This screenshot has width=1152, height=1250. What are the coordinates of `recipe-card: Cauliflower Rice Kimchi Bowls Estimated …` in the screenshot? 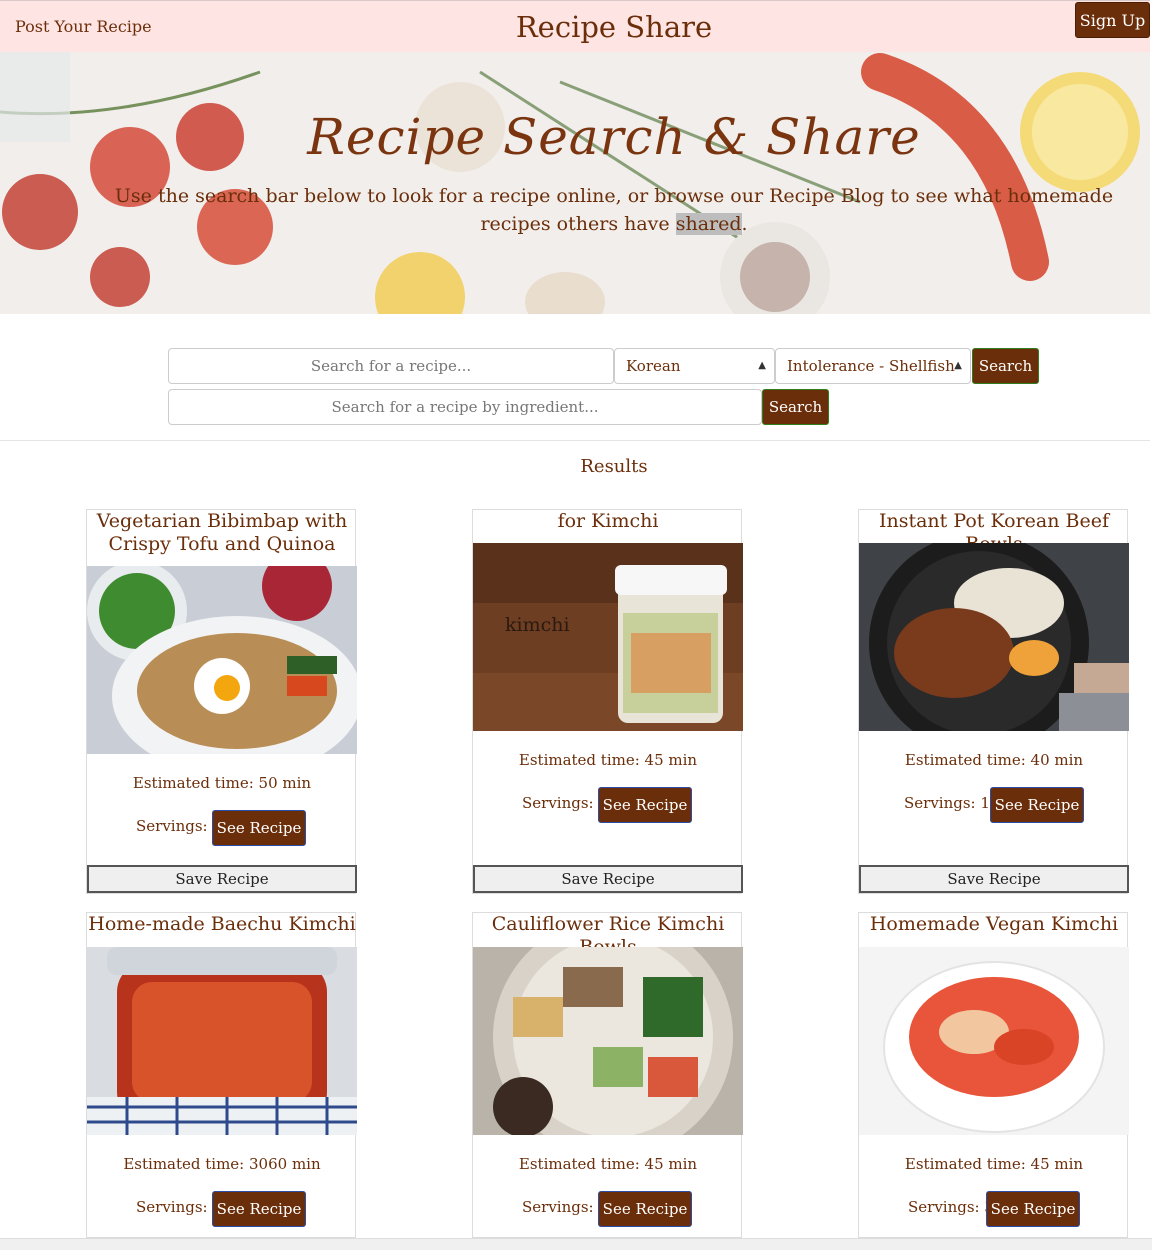 It's located at (607, 1075).